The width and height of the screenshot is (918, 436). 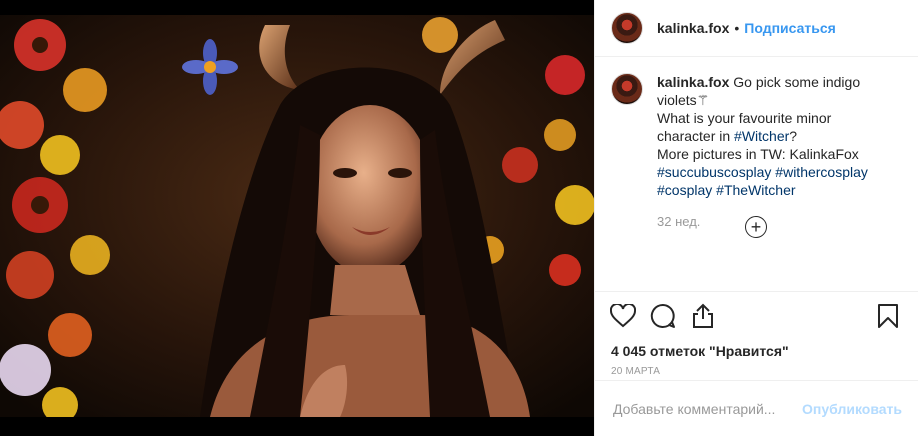 I want to click on plus-circle-icon: +, so click(x=756, y=227).